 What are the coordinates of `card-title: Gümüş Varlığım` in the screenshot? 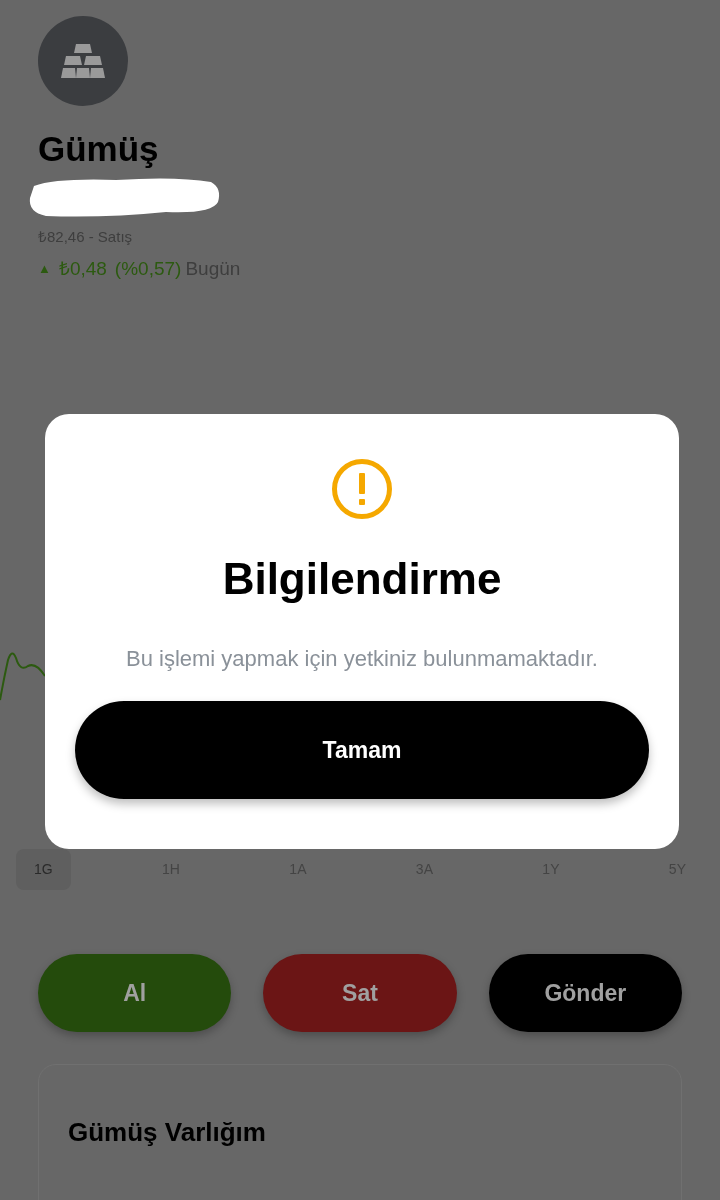 It's located at (167, 1132).